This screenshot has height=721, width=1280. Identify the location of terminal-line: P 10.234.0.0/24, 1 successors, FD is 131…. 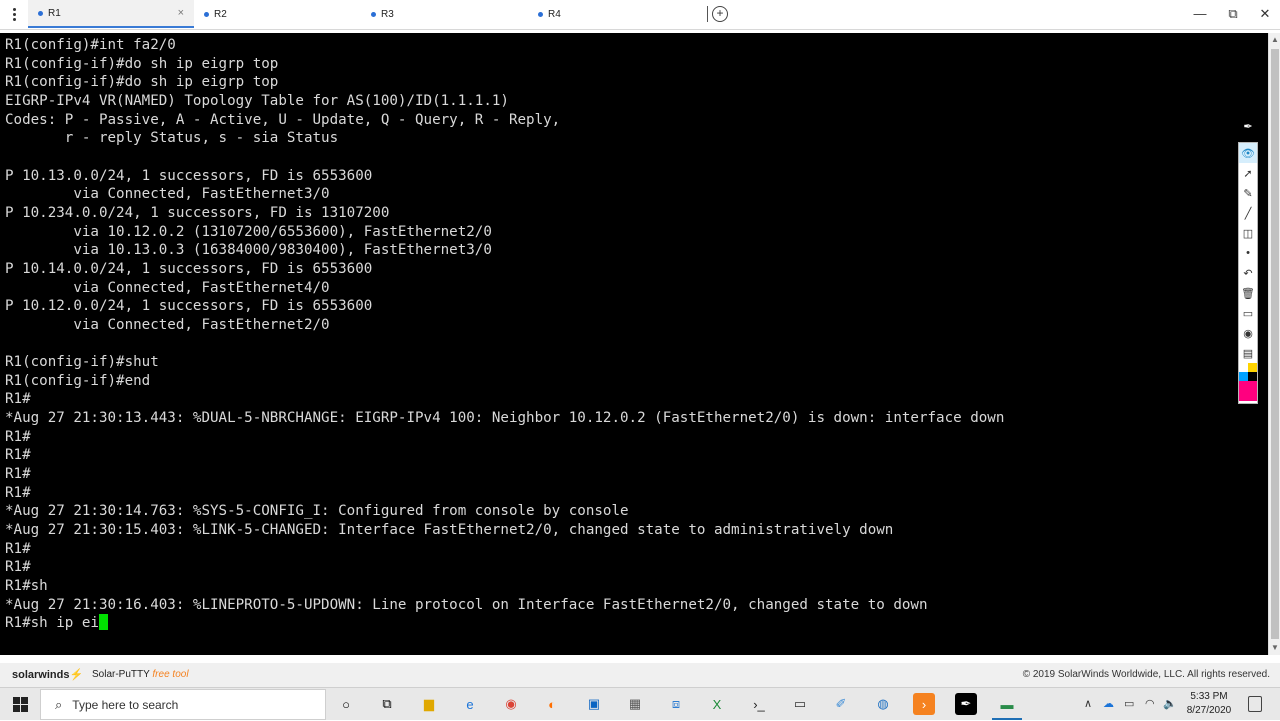
(197, 212).